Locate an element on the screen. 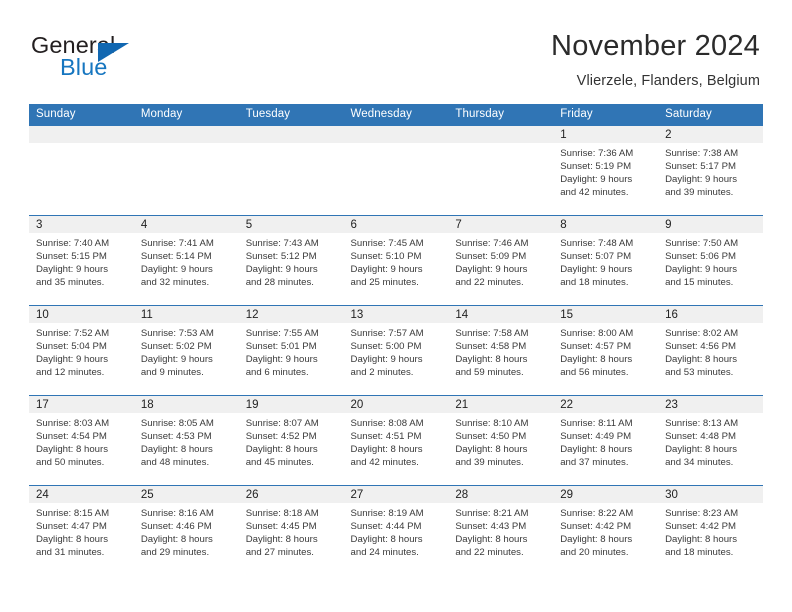 The image size is (792, 612). daylight-text-cont: and 48 minutes. is located at coordinates (175, 463).